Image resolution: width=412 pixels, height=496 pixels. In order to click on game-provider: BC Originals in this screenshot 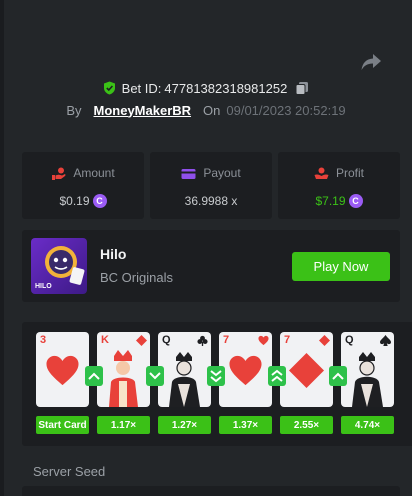, I will do `click(136, 277)`.